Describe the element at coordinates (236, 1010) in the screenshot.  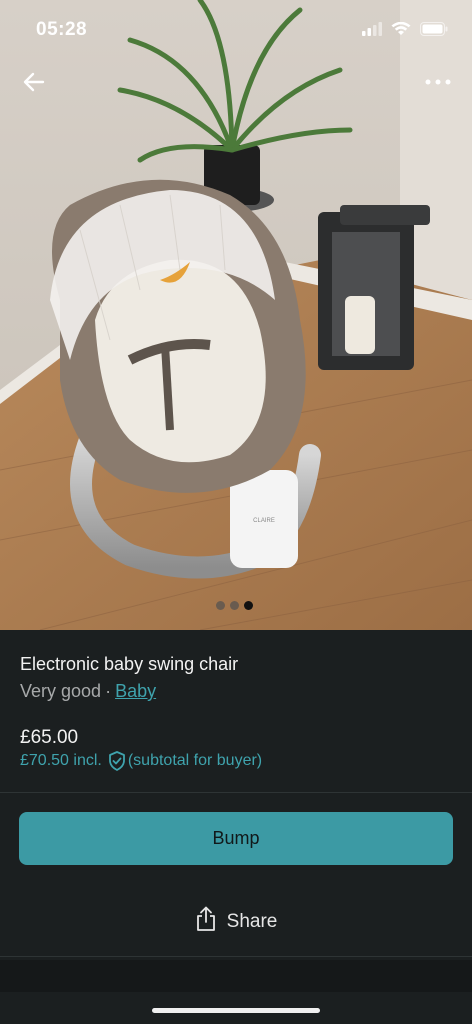
I see `home-indicator` at that location.